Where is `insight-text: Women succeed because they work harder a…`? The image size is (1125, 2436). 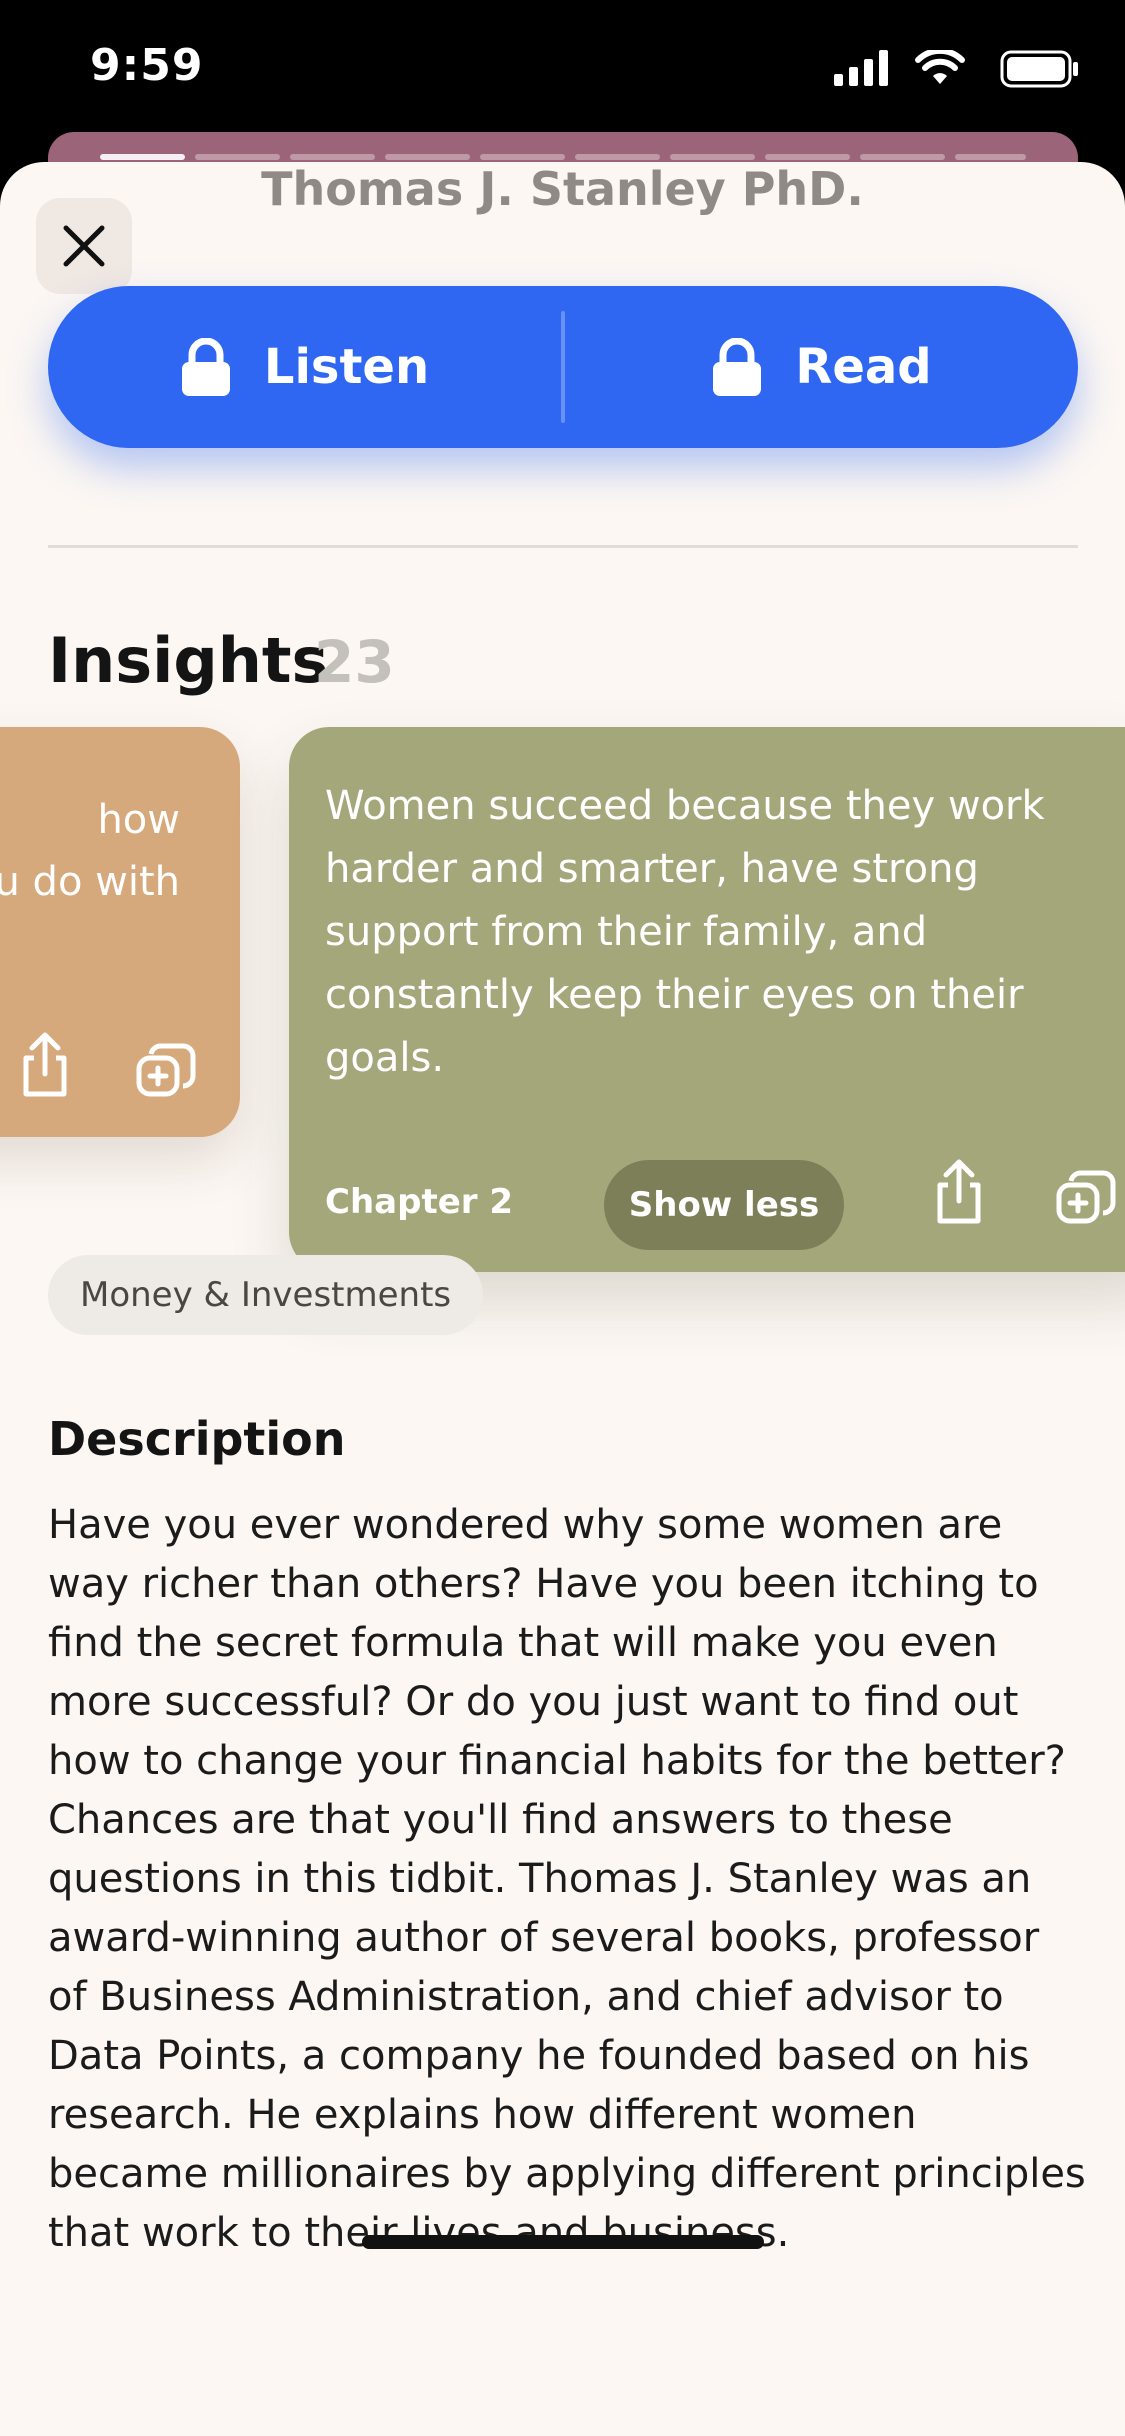
insight-text: Women succeed because they work harder a… is located at coordinates (685, 932).